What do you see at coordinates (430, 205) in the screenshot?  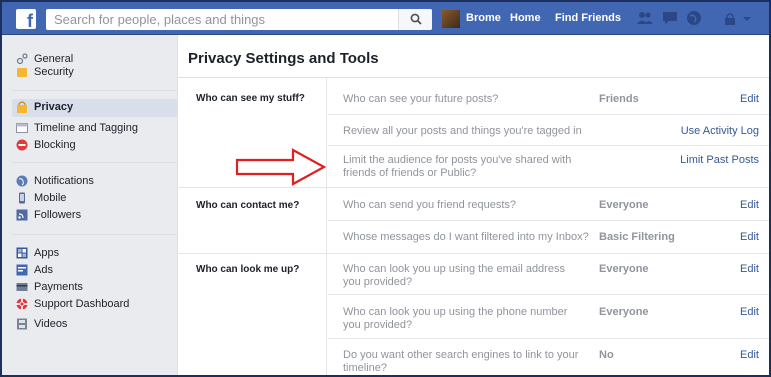 I see `setting-question: Who can send you friend requests?` at bounding box center [430, 205].